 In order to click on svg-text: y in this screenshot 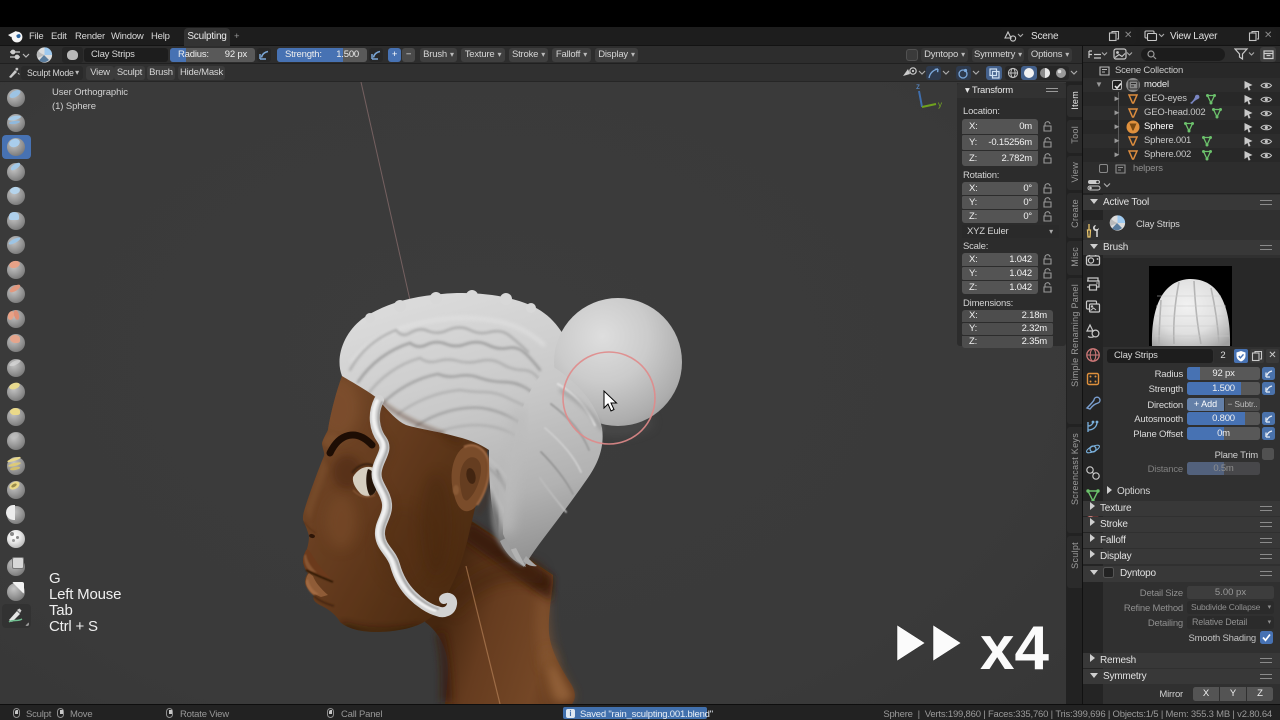, I will do `click(940, 104)`.